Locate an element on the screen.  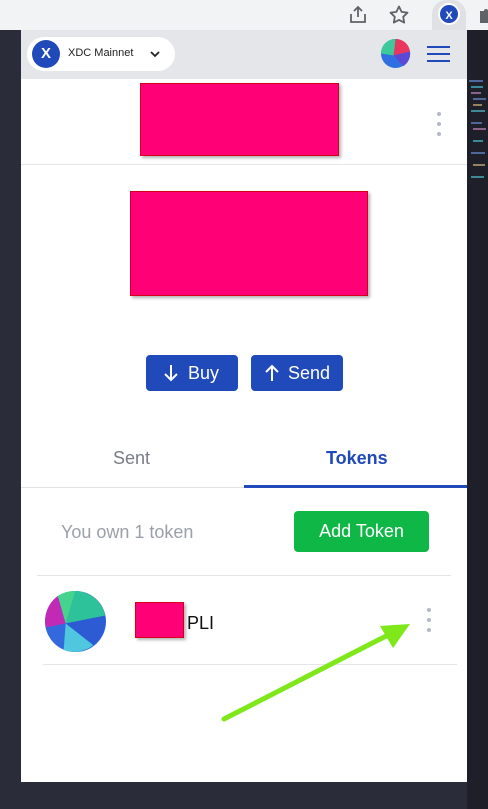
network-name: XDC Mainnet is located at coordinates (101, 53).